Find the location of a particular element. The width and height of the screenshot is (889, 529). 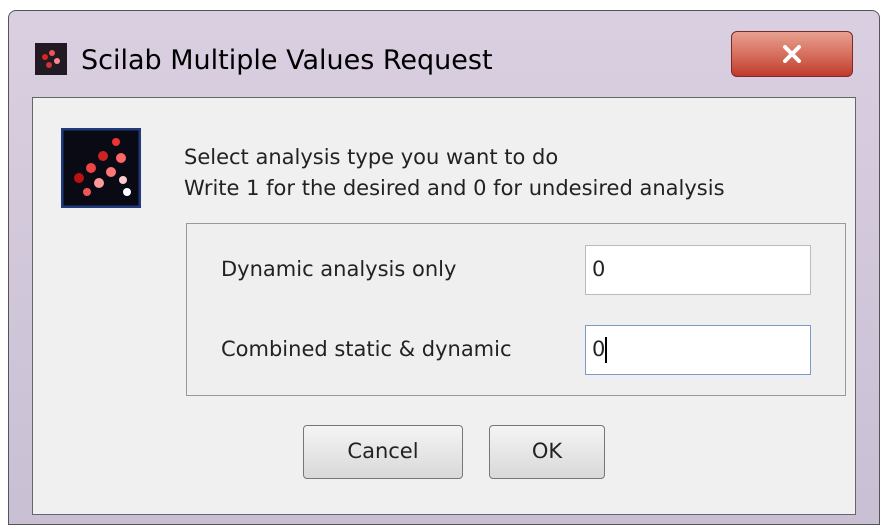

app-icon is located at coordinates (51, 59).